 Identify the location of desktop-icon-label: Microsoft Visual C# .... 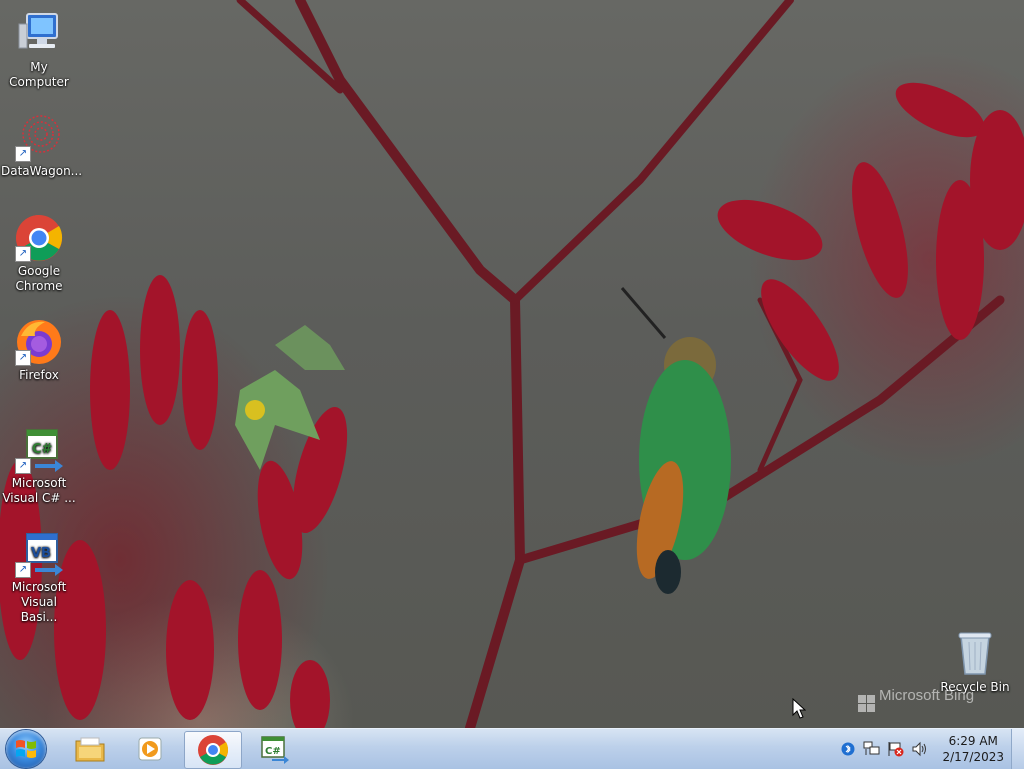
(39, 490).